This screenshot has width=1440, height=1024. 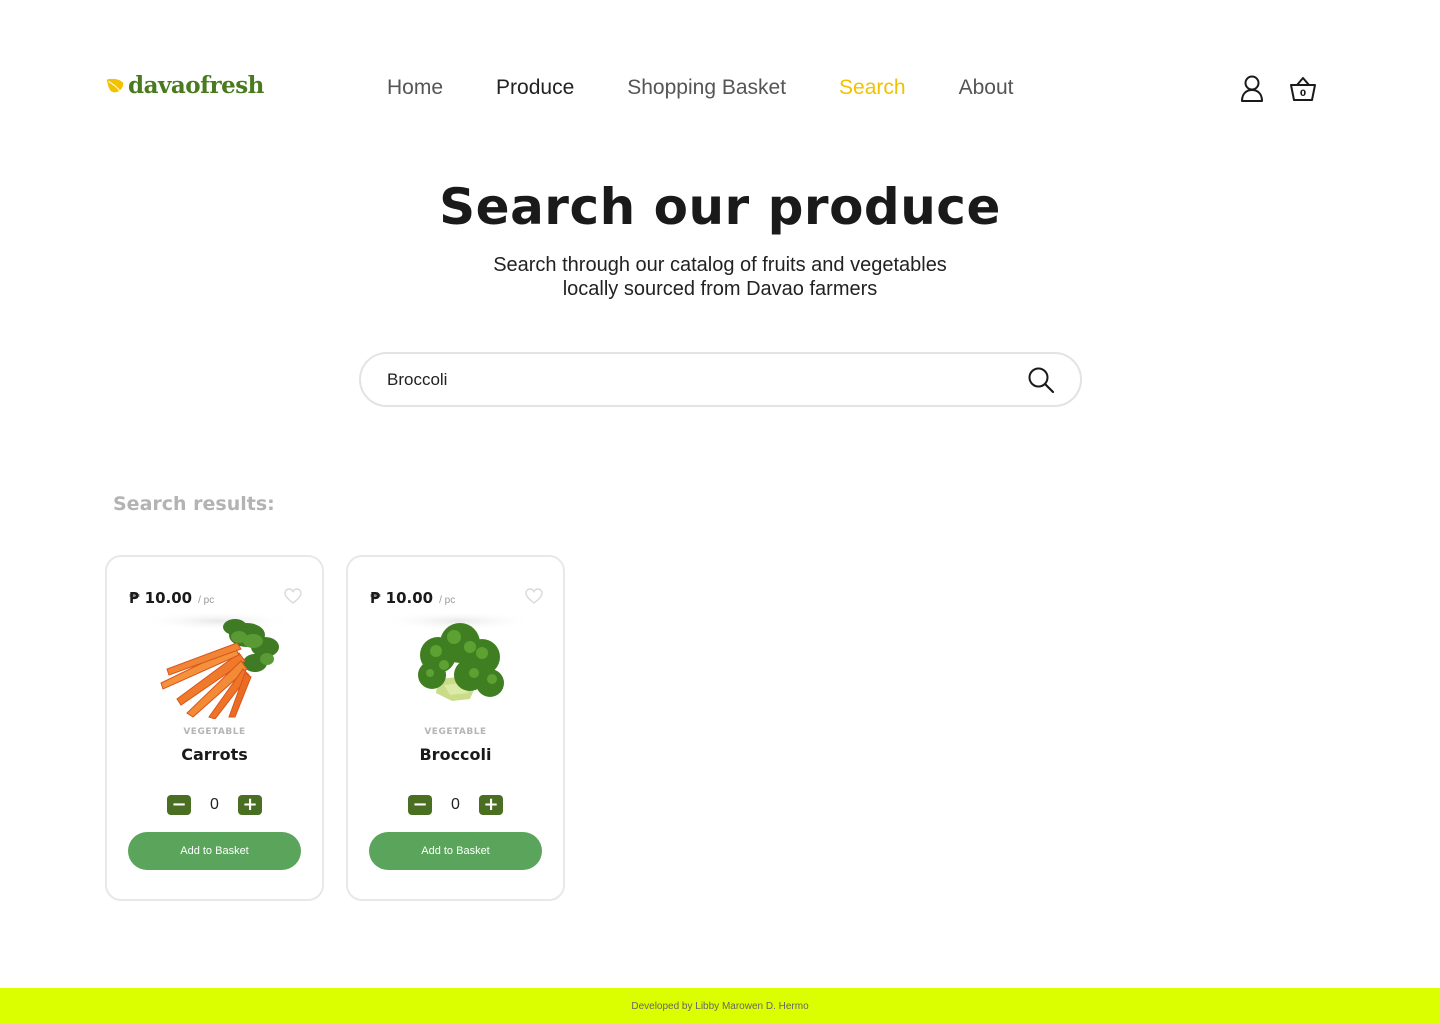 I want to click on brand-logo: davaofresh, so click(x=184, y=85).